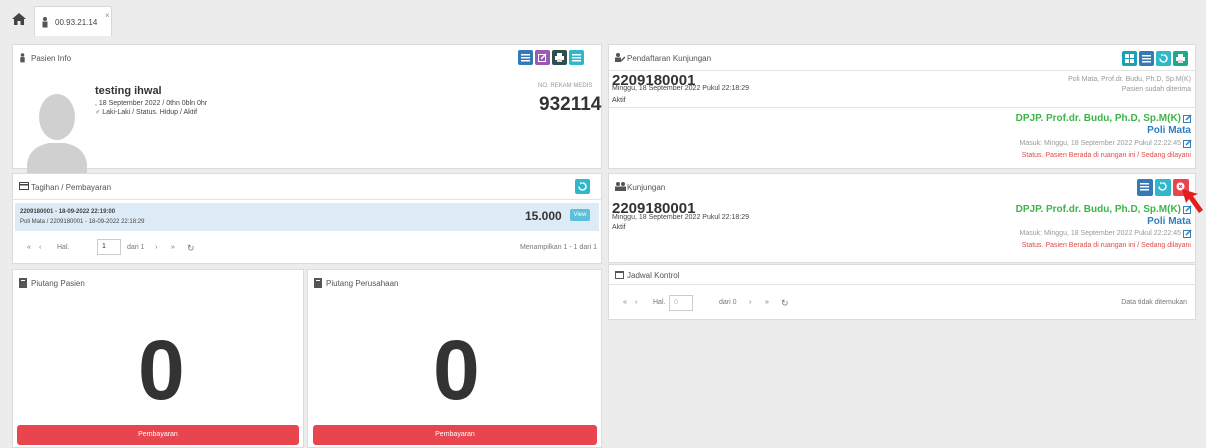 The height and width of the screenshot is (448, 1206). What do you see at coordinates (109, 247) in the screenshot?
I see `page-input: 1` at bounding box center [109, 247].